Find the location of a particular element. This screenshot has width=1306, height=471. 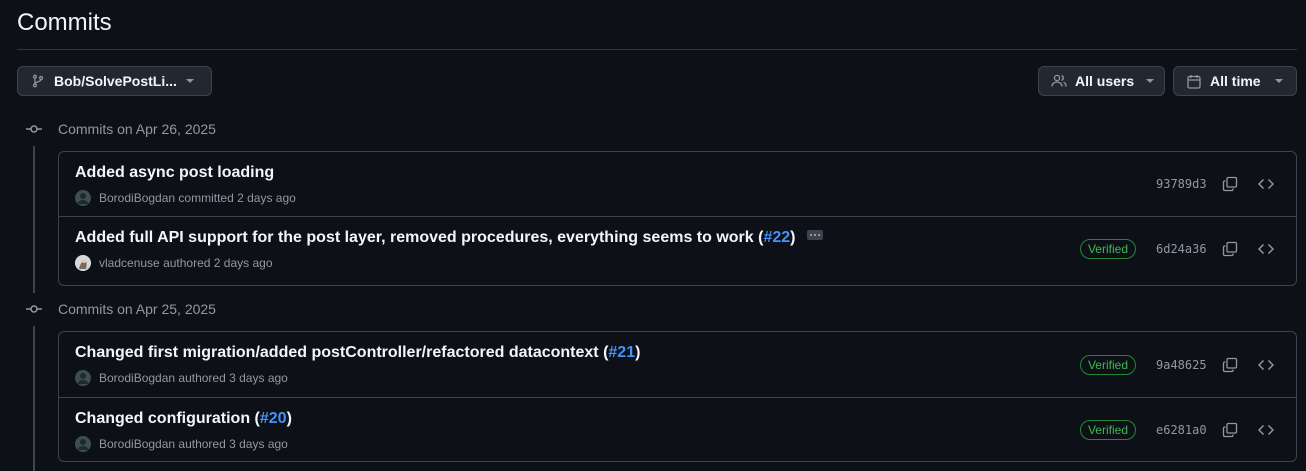

commit-action: committed is located at coordinates (206, 198).